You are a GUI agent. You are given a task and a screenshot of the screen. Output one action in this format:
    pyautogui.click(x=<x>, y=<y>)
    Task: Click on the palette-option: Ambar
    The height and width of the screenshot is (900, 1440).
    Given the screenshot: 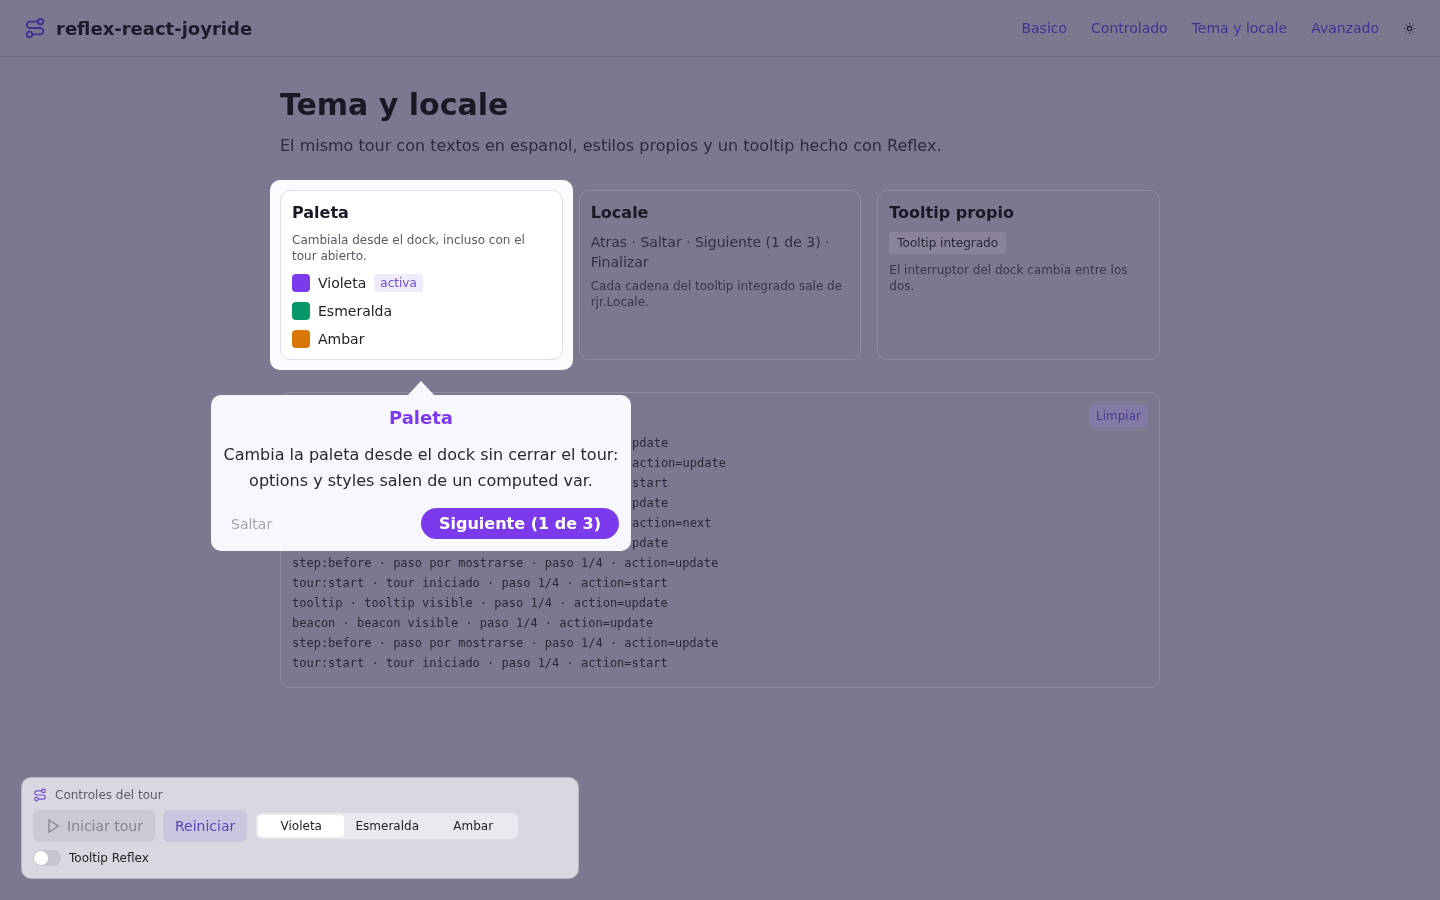 What is the action you would take?
    pyautogui.click(x=341, y=339)
    